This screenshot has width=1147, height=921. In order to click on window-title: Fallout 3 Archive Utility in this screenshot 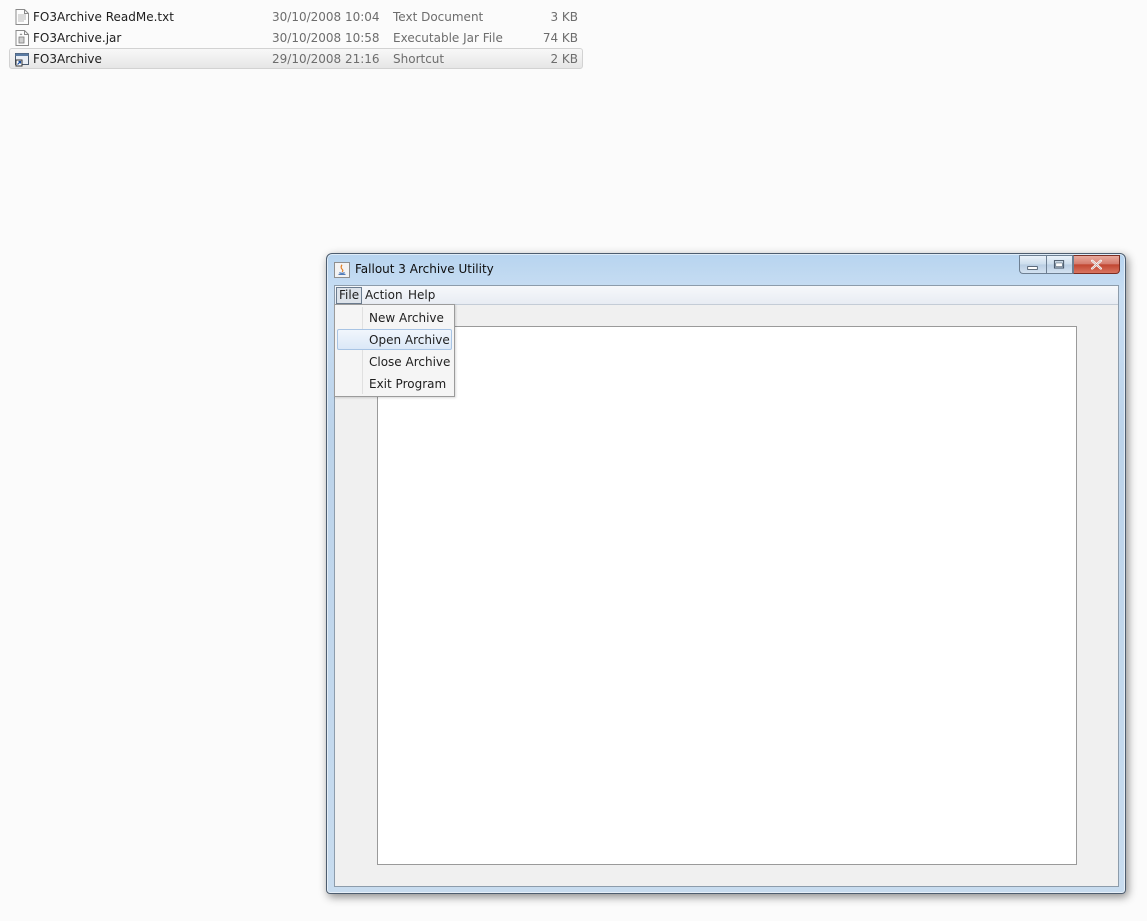, I will do `click(424, 269)`.